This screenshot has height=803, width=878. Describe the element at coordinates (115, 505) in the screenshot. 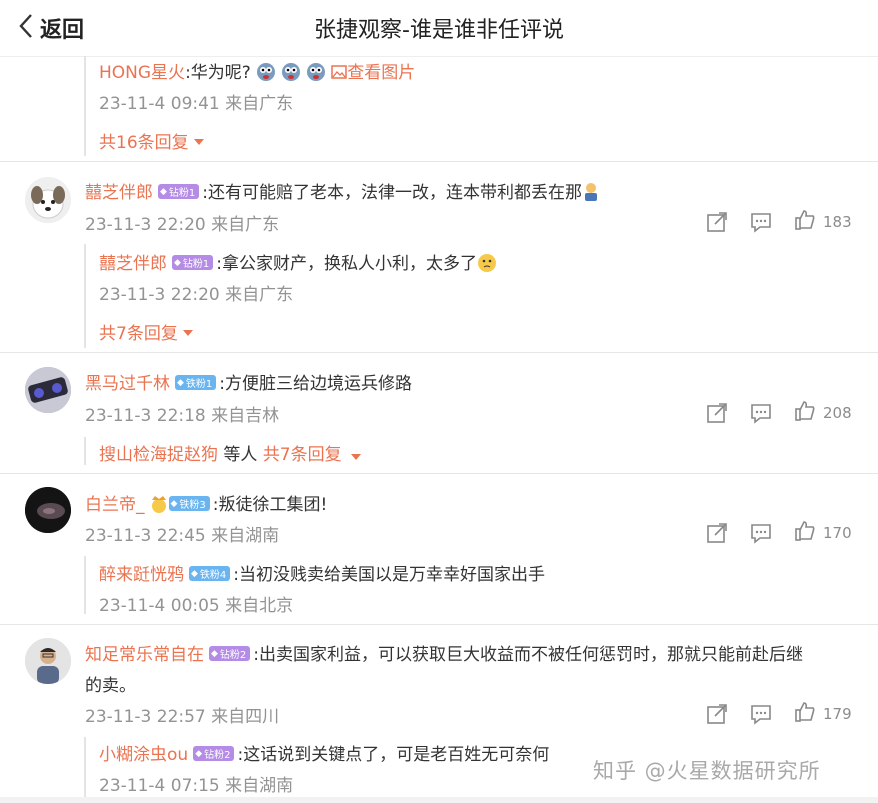

I see `comment-username: 白兰帝_` at that location.